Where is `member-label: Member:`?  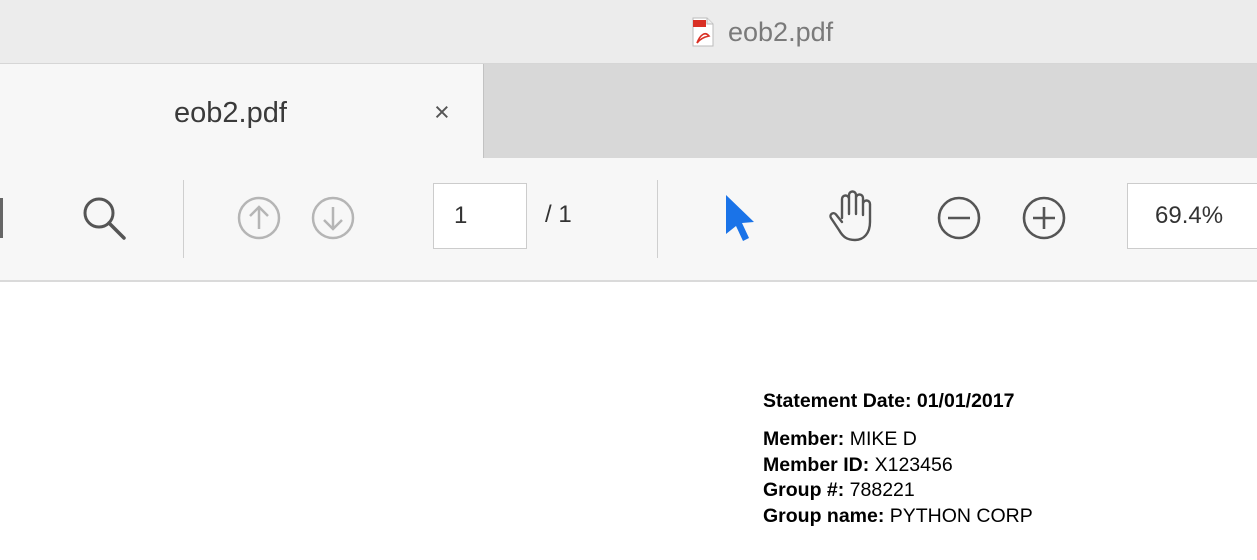 member-label: Member: is located at coordinates (804, 439).